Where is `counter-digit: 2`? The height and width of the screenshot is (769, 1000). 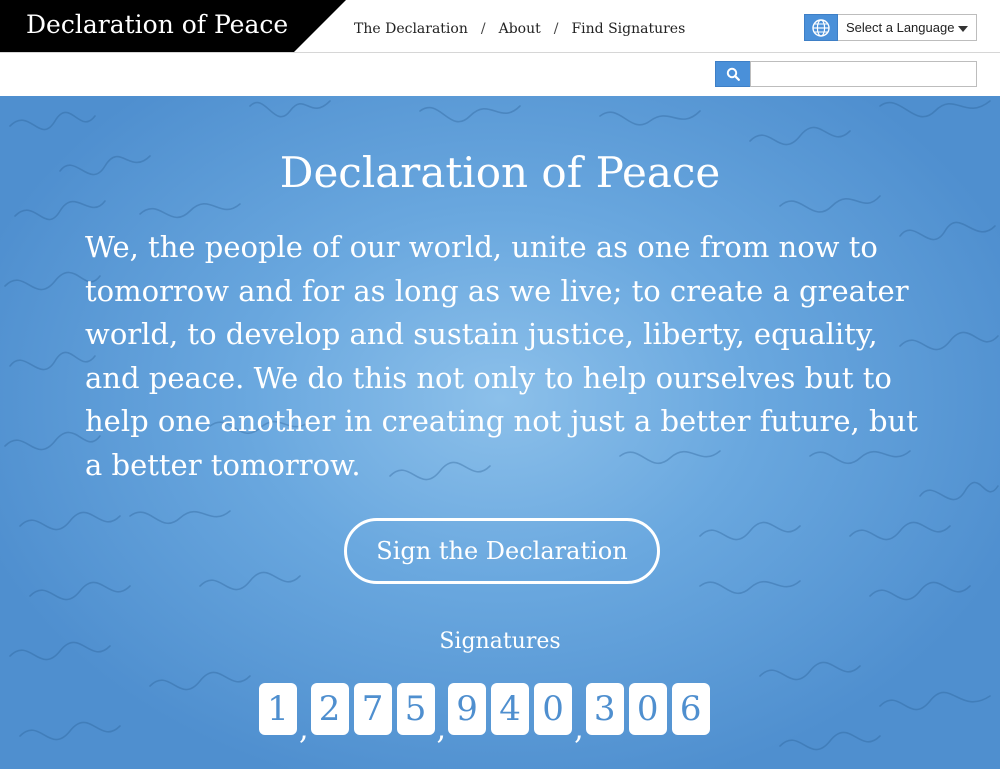
counter-digit: 2 is located at coordinates (329, 709).